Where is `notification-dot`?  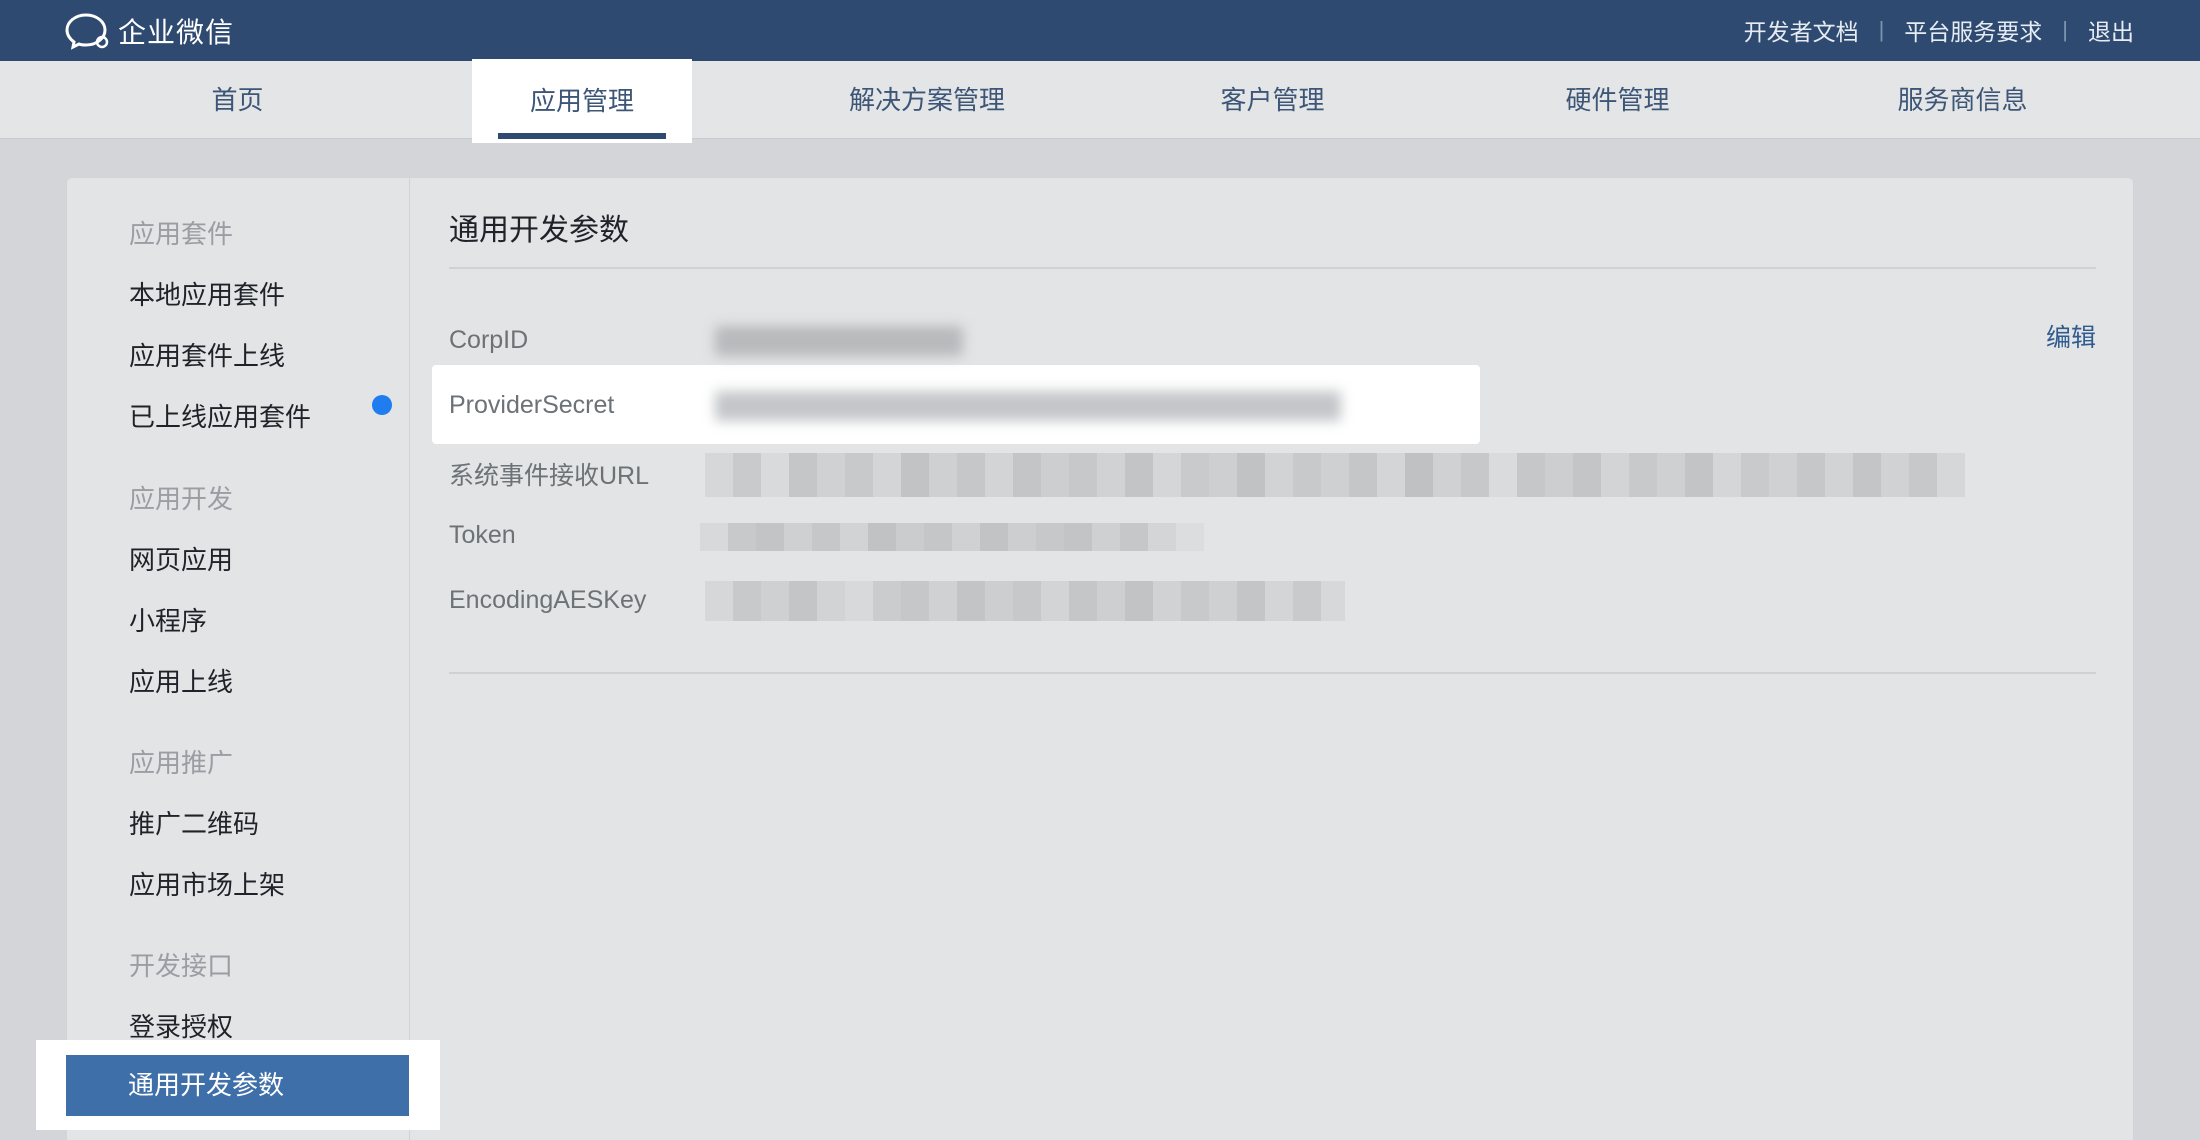
notification-dot is located at coordinates (382, 405).